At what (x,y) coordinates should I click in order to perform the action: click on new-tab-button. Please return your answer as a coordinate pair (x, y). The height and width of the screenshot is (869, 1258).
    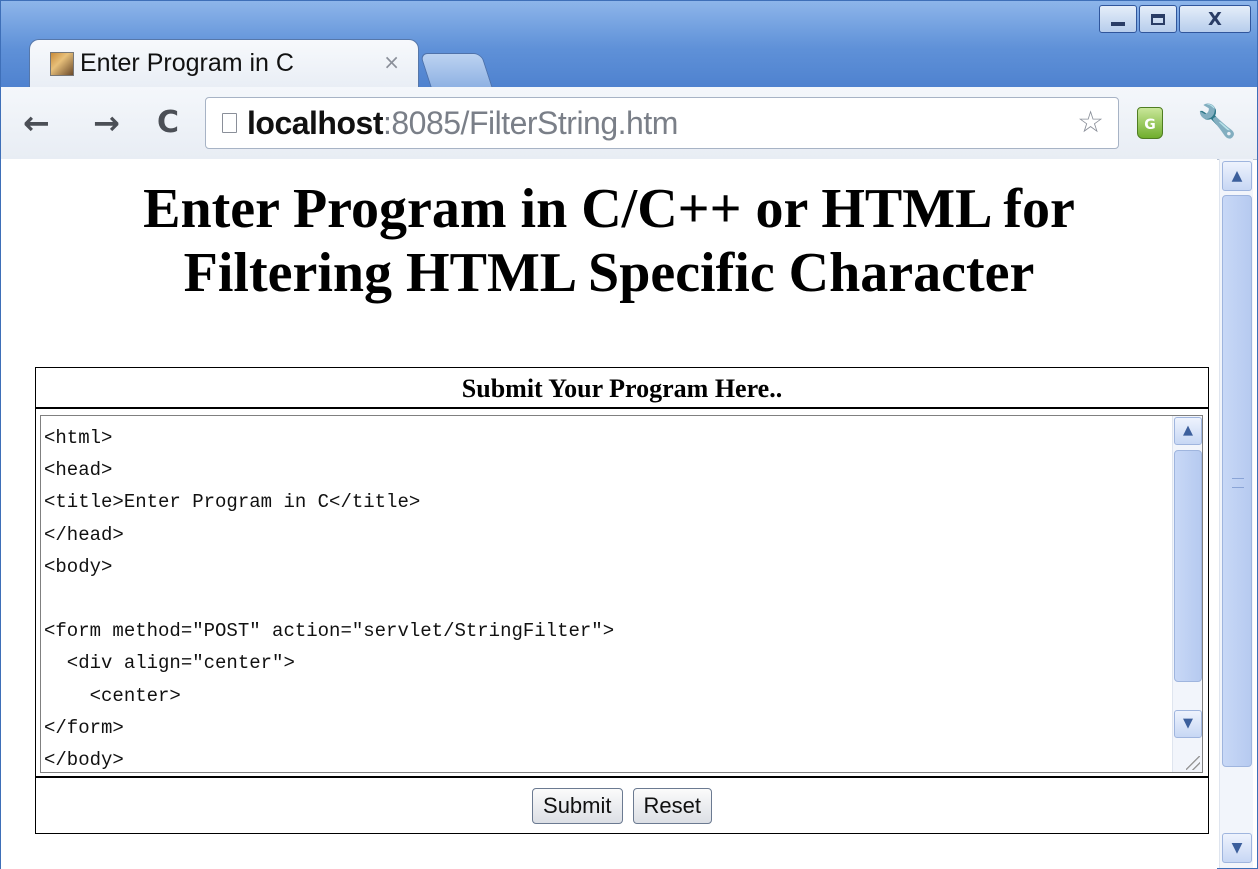
    Looking at the image, I should click on (456, 70).